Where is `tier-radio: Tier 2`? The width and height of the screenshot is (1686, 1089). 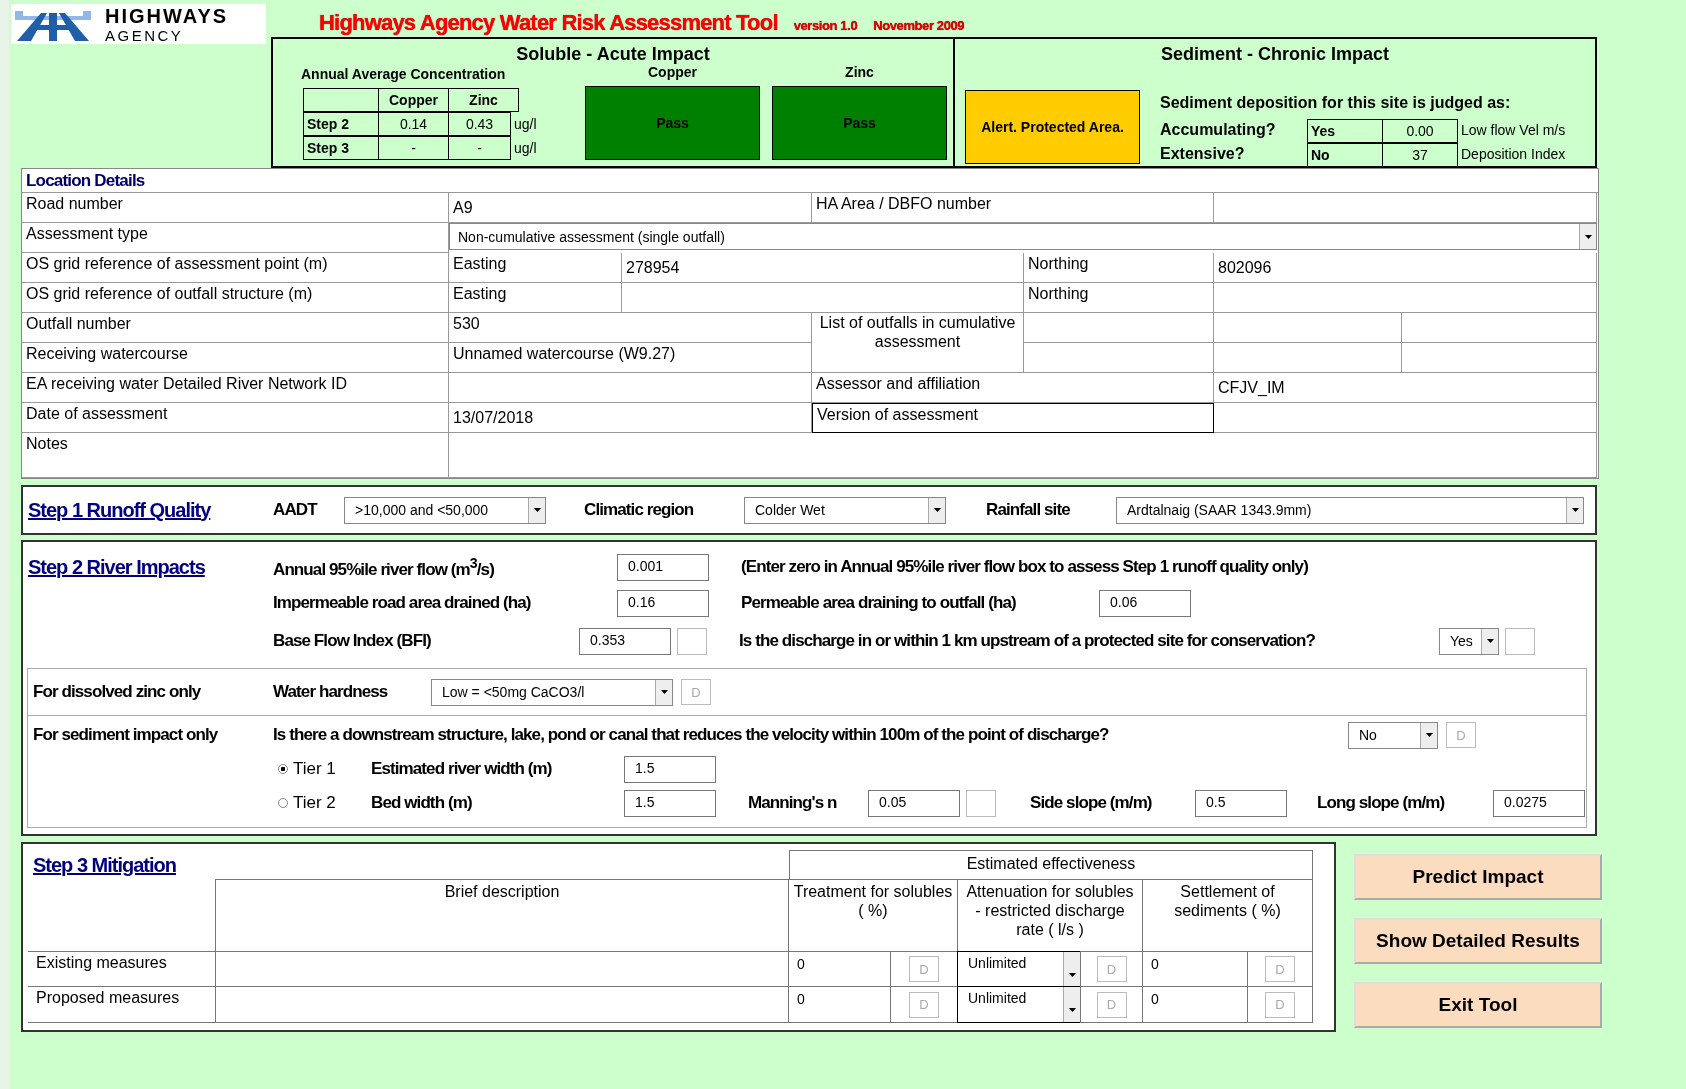
tier-radio: Tier 2 is located at coordinates (324, 803).